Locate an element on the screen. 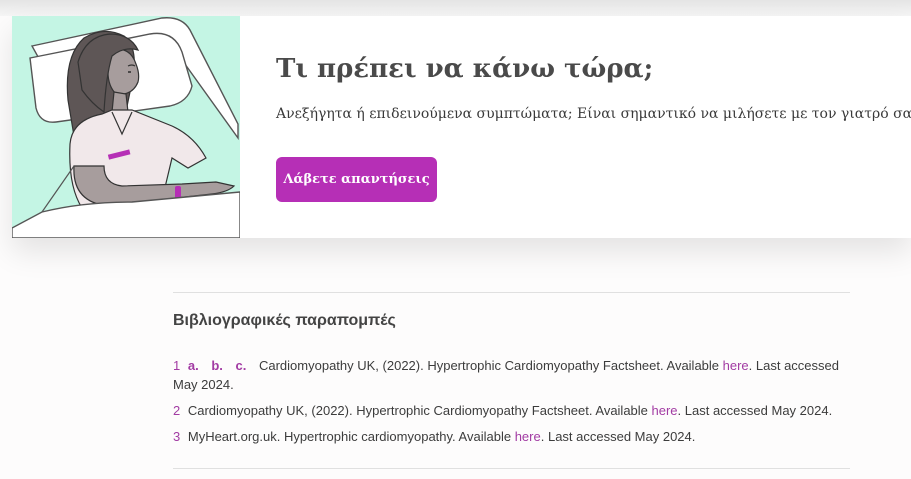 Image resolution: width=911 pixels, height=479 pixels. cta-title: Τι πρέπει να κάνω τώρα; is located at coordinates (465, 69).